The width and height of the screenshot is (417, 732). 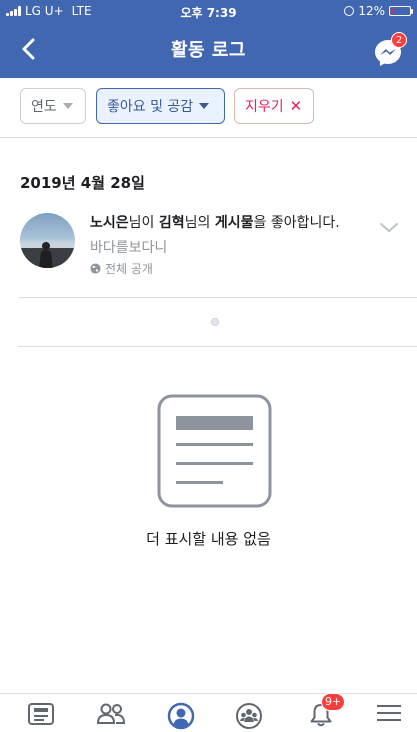 I want to click on tab-groups, so click(x=249, y=716).